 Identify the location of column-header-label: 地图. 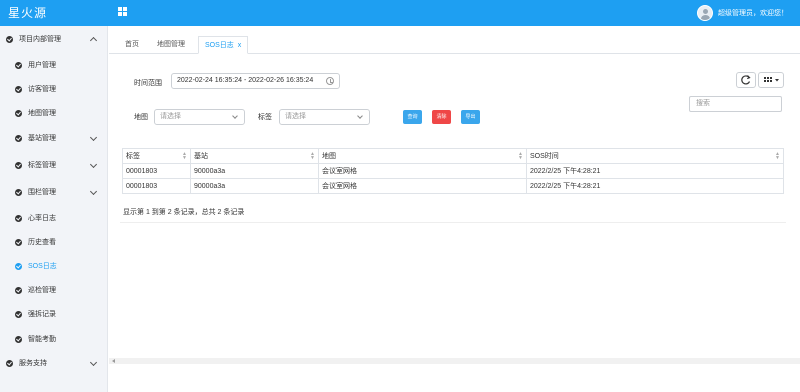
(329, 156).